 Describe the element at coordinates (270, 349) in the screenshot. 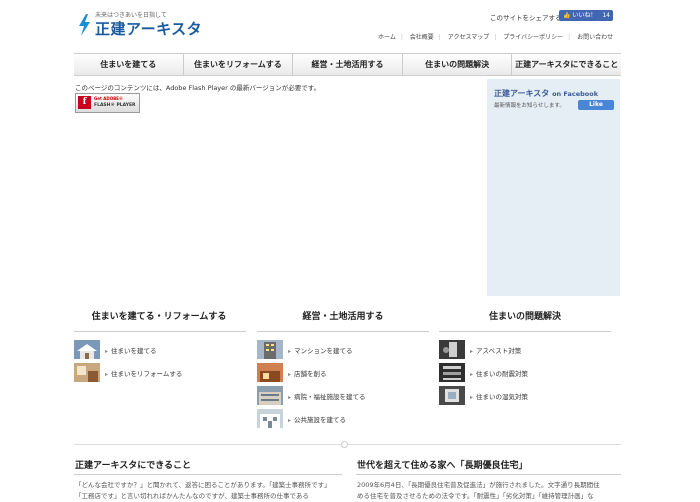

I see `apartment-photo-icon` at that location.